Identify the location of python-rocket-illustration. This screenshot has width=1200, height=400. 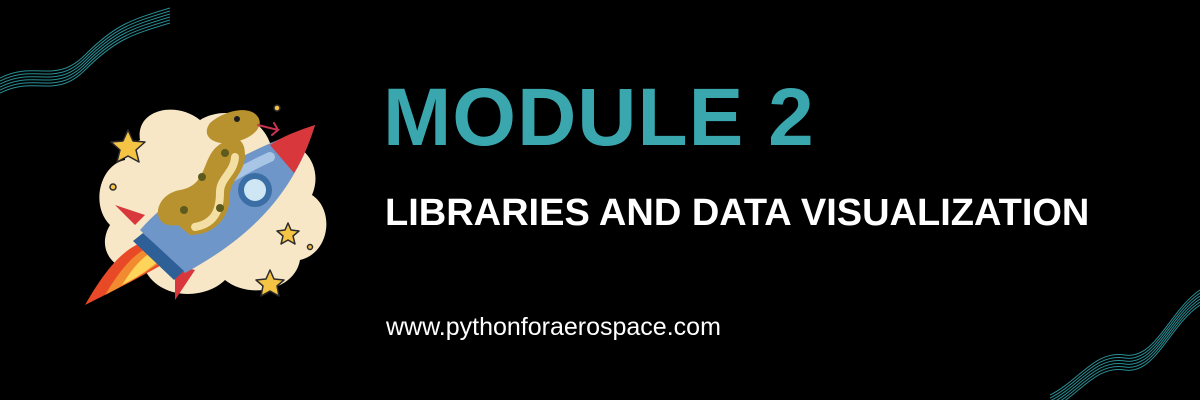
(206, 204).